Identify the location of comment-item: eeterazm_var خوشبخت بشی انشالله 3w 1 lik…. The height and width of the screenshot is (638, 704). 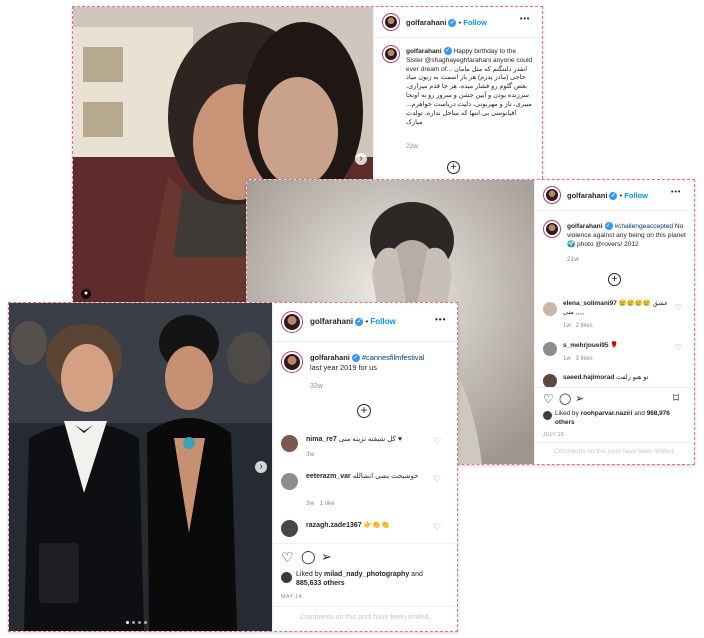
(365, 489).